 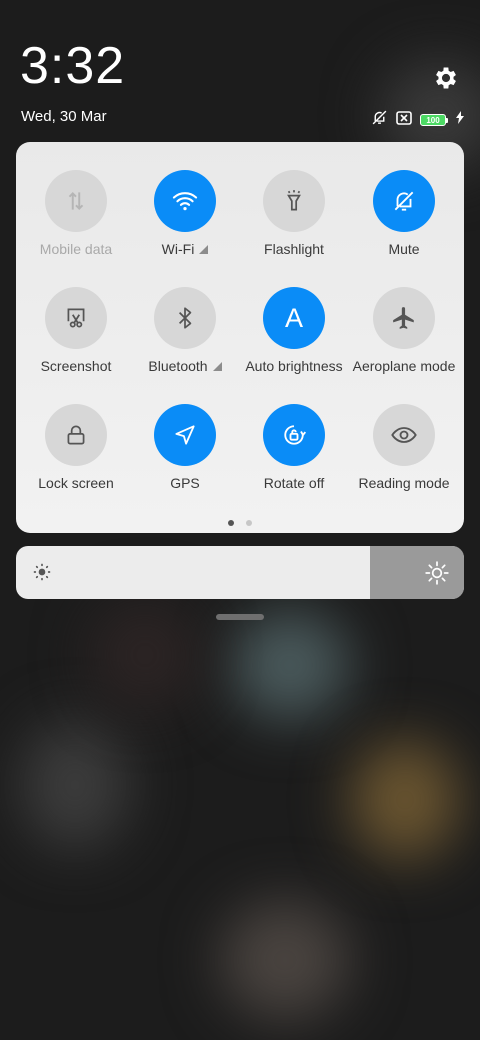 What do you see at coordinates (460, 120) in the screenshot?
I see `charging-icon` at bounding box center [460, 120].